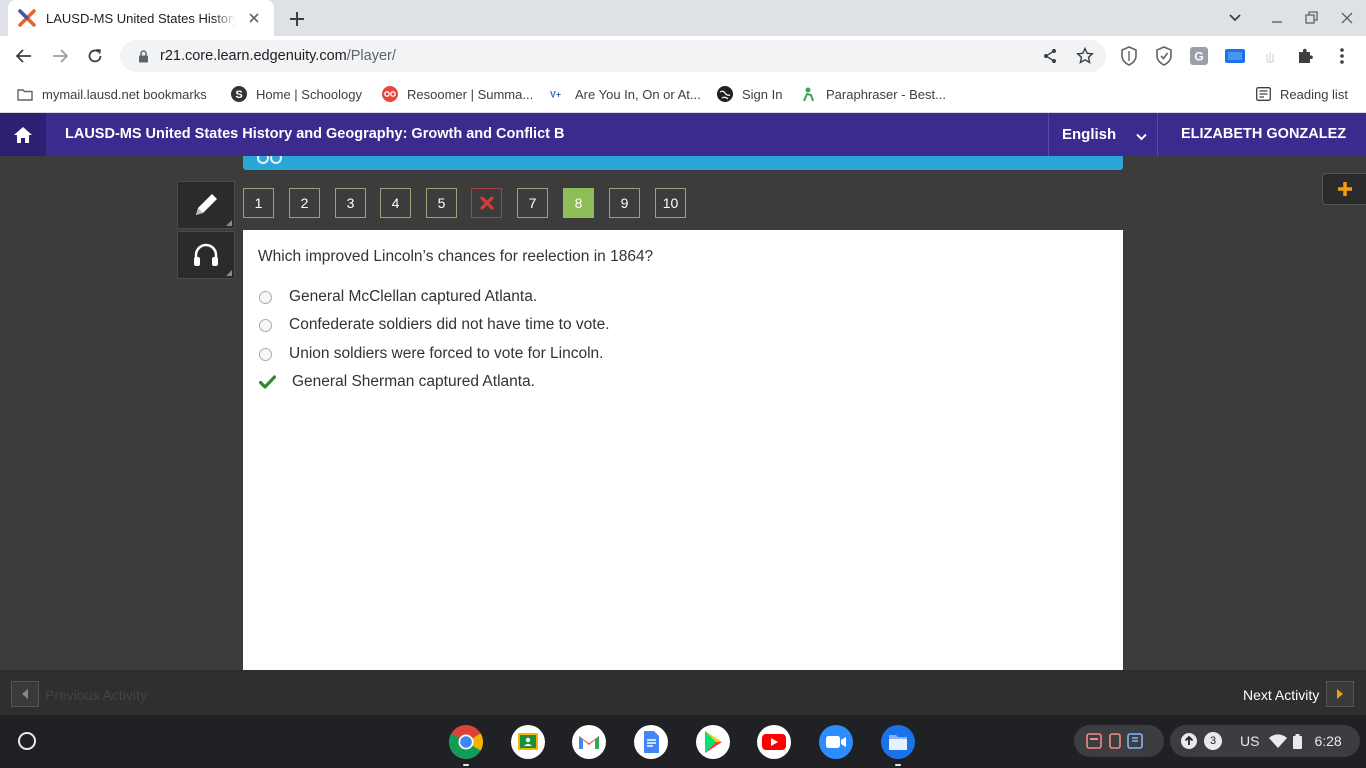 The width and height of the screenshot is (1366, 768). I want to click on tools-panel, so click(206, 230).